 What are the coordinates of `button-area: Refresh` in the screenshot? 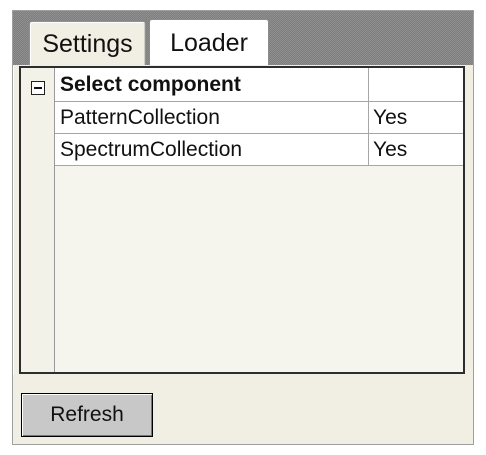 It's located at (243, 409).